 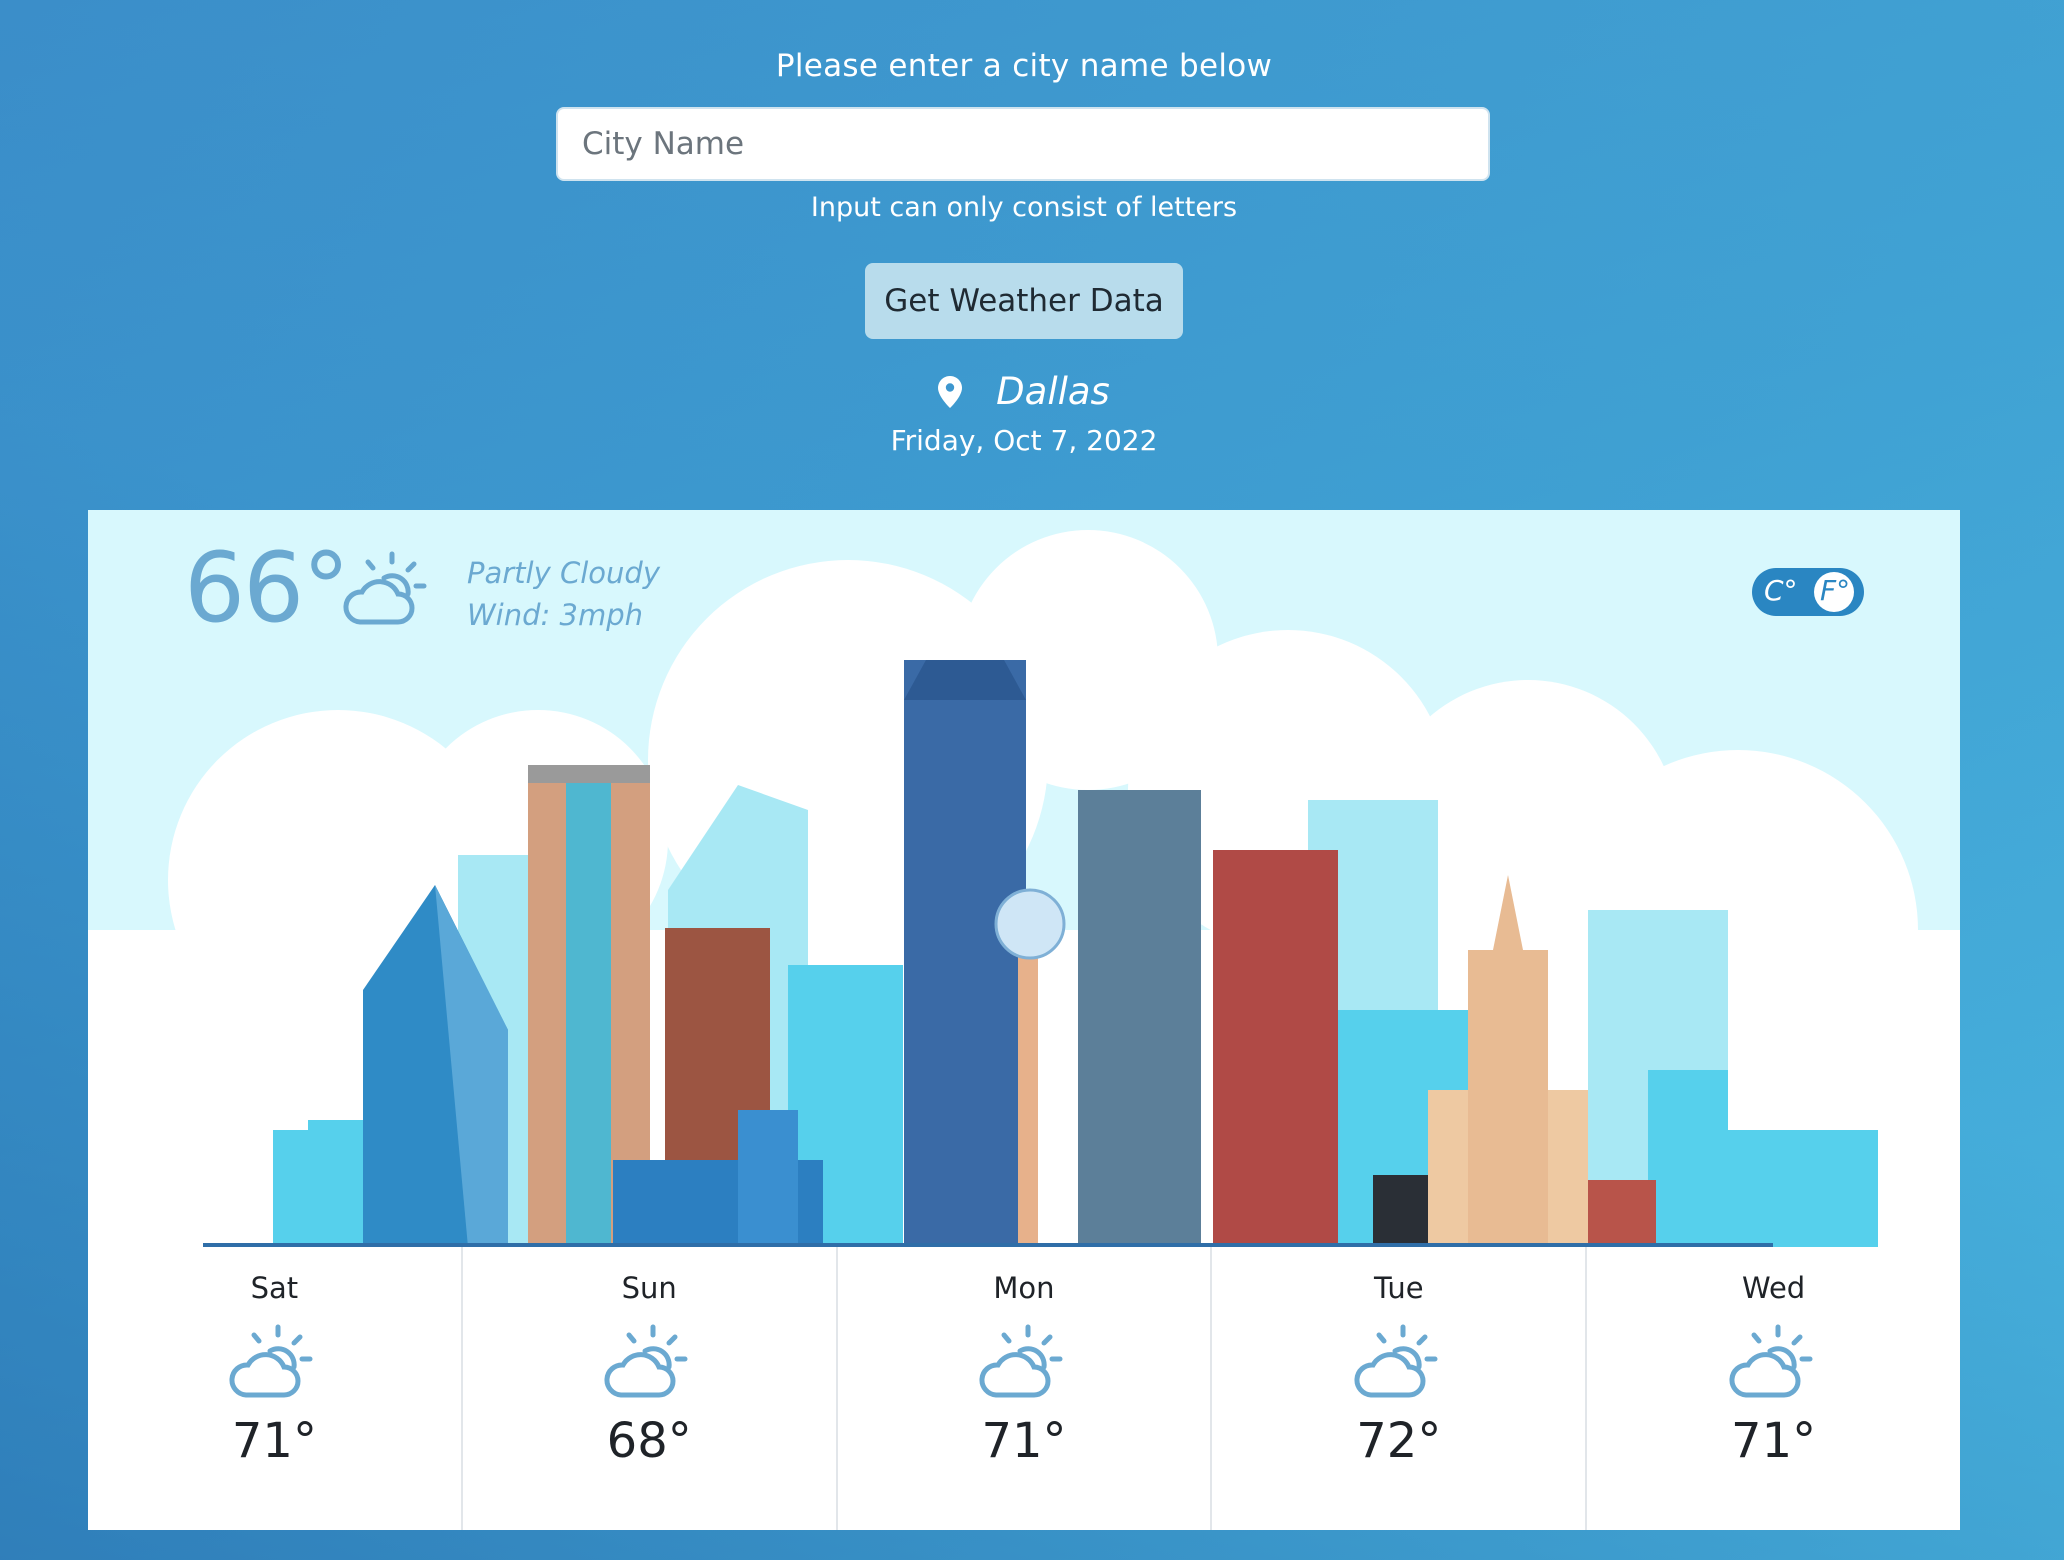 I want to click on forecast-day-name: Sun, so click(x=649, y=1288).